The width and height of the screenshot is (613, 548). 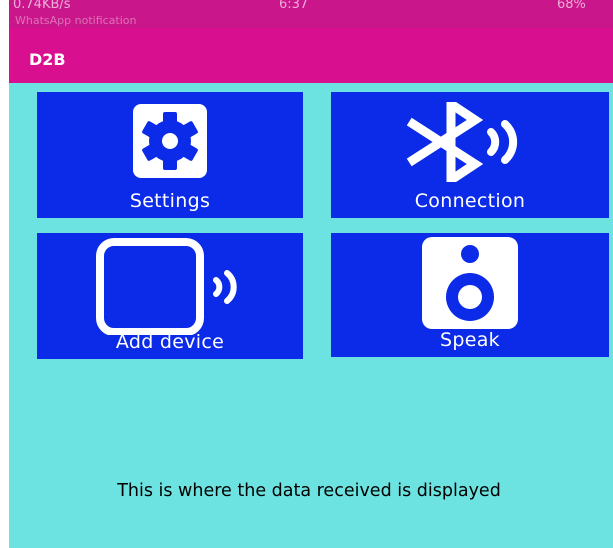 I want to click on add-device-button: Add device, so click(x=170, y=296).